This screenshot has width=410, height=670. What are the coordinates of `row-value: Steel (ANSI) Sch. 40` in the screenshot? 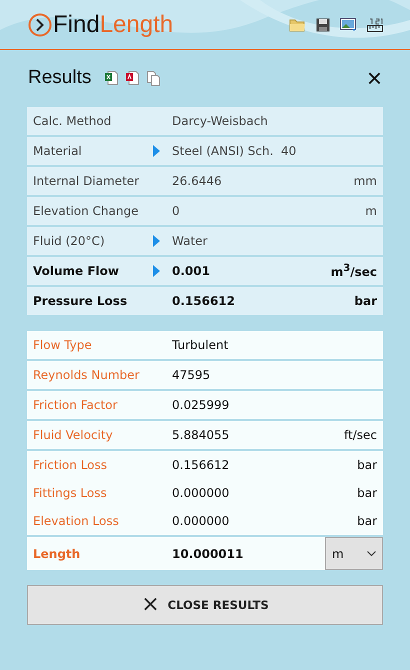 It's located at (235, 151).